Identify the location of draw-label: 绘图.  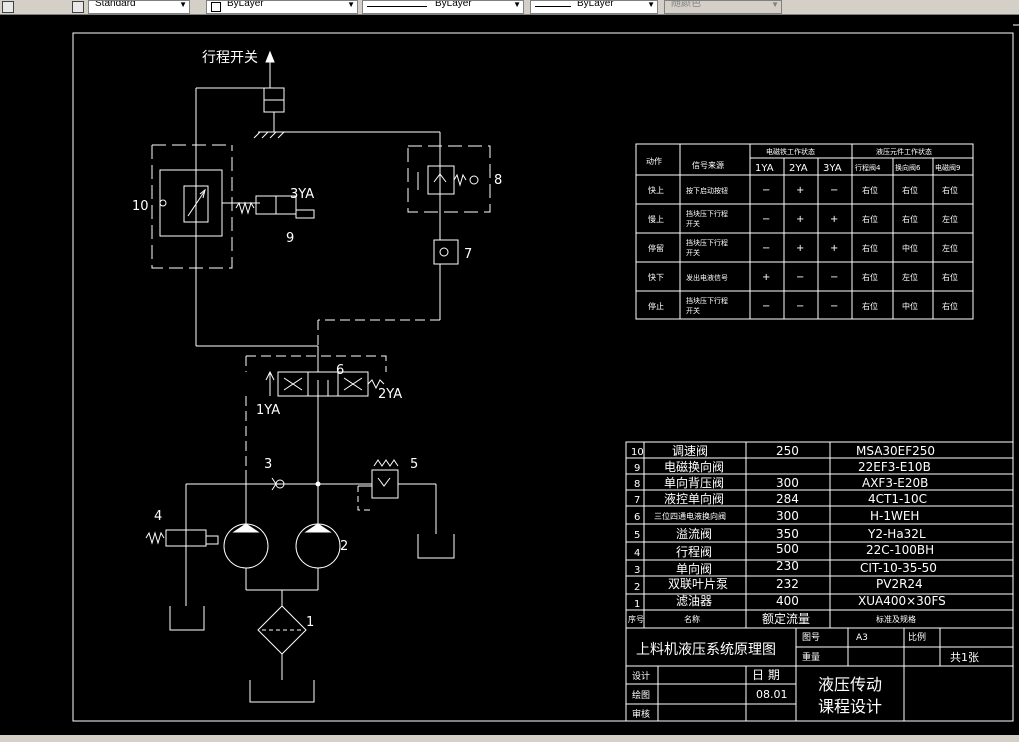
(641, 695).